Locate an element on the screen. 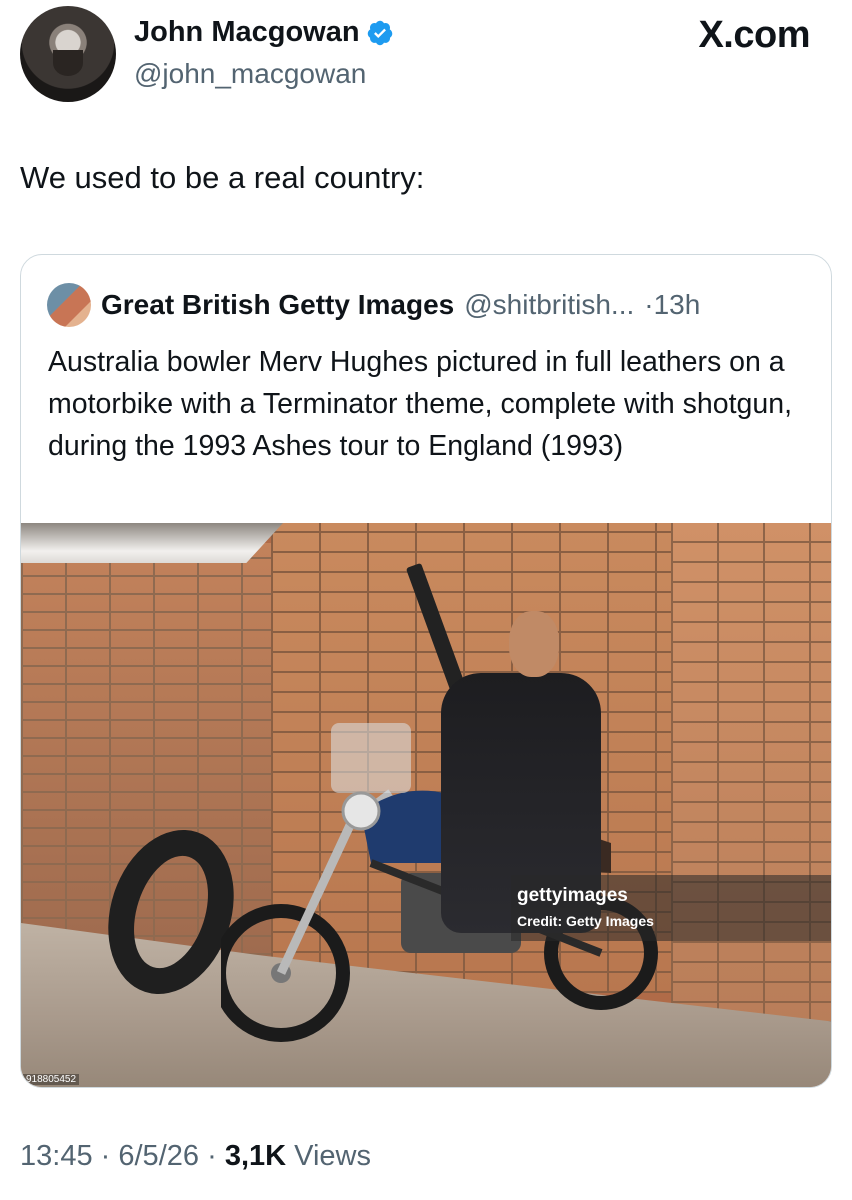  getty-logo: gettyimages is located at coordinates (572, 895).